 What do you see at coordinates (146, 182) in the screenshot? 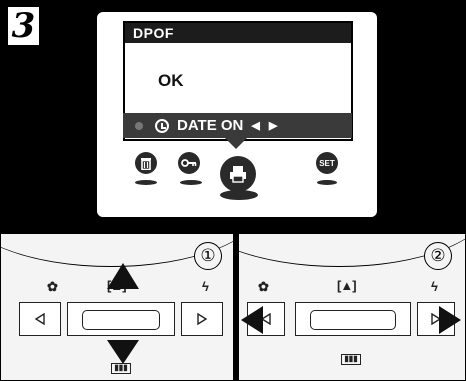
I see `trash-icon-shadow` at bounding box center [146, 182].